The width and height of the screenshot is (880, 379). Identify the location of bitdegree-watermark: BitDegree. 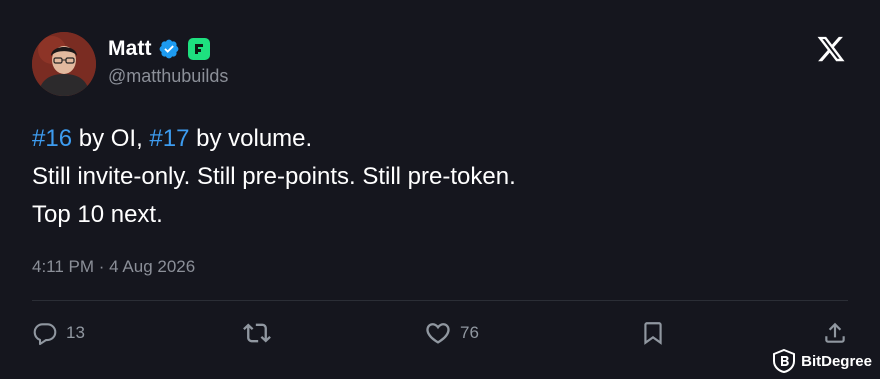
(822, 361).